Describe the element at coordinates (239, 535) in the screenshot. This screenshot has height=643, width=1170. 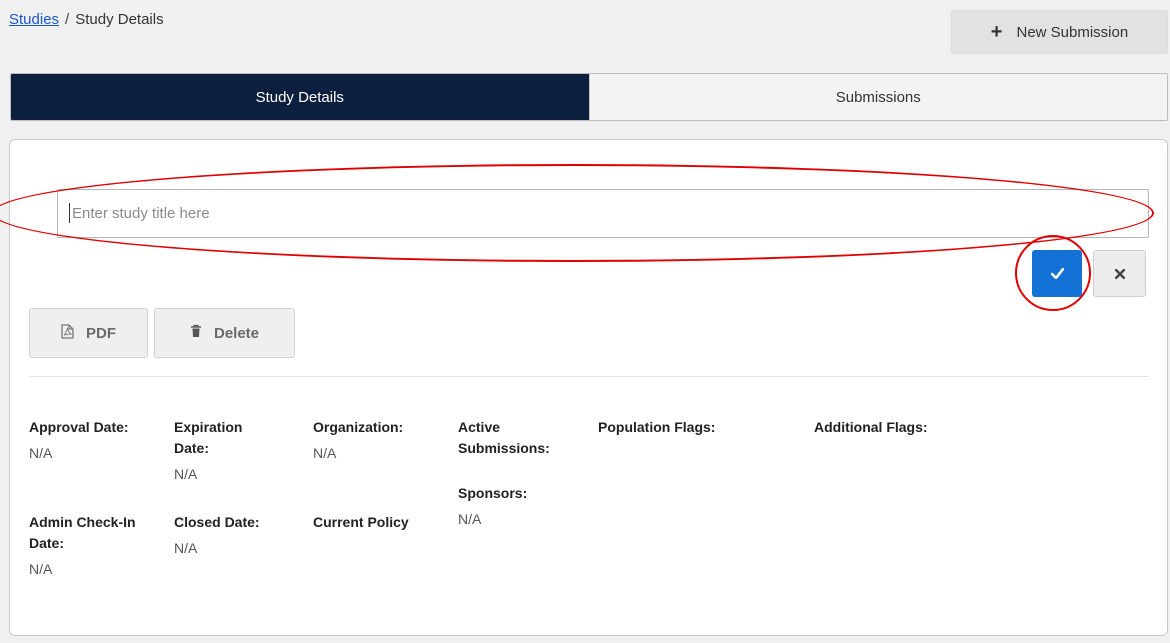
I see `closed-date-field: Closed Date: N/A` at that location.